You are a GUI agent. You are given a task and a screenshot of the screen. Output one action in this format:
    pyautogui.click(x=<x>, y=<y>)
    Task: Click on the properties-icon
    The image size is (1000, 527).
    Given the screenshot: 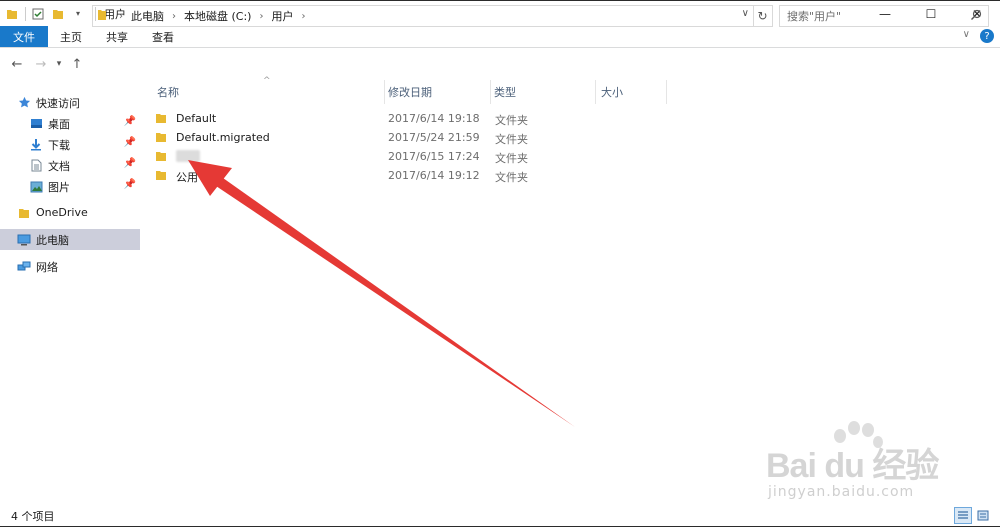 What is the action you would take?
    pyautogui.click(x=38, y=14)
    